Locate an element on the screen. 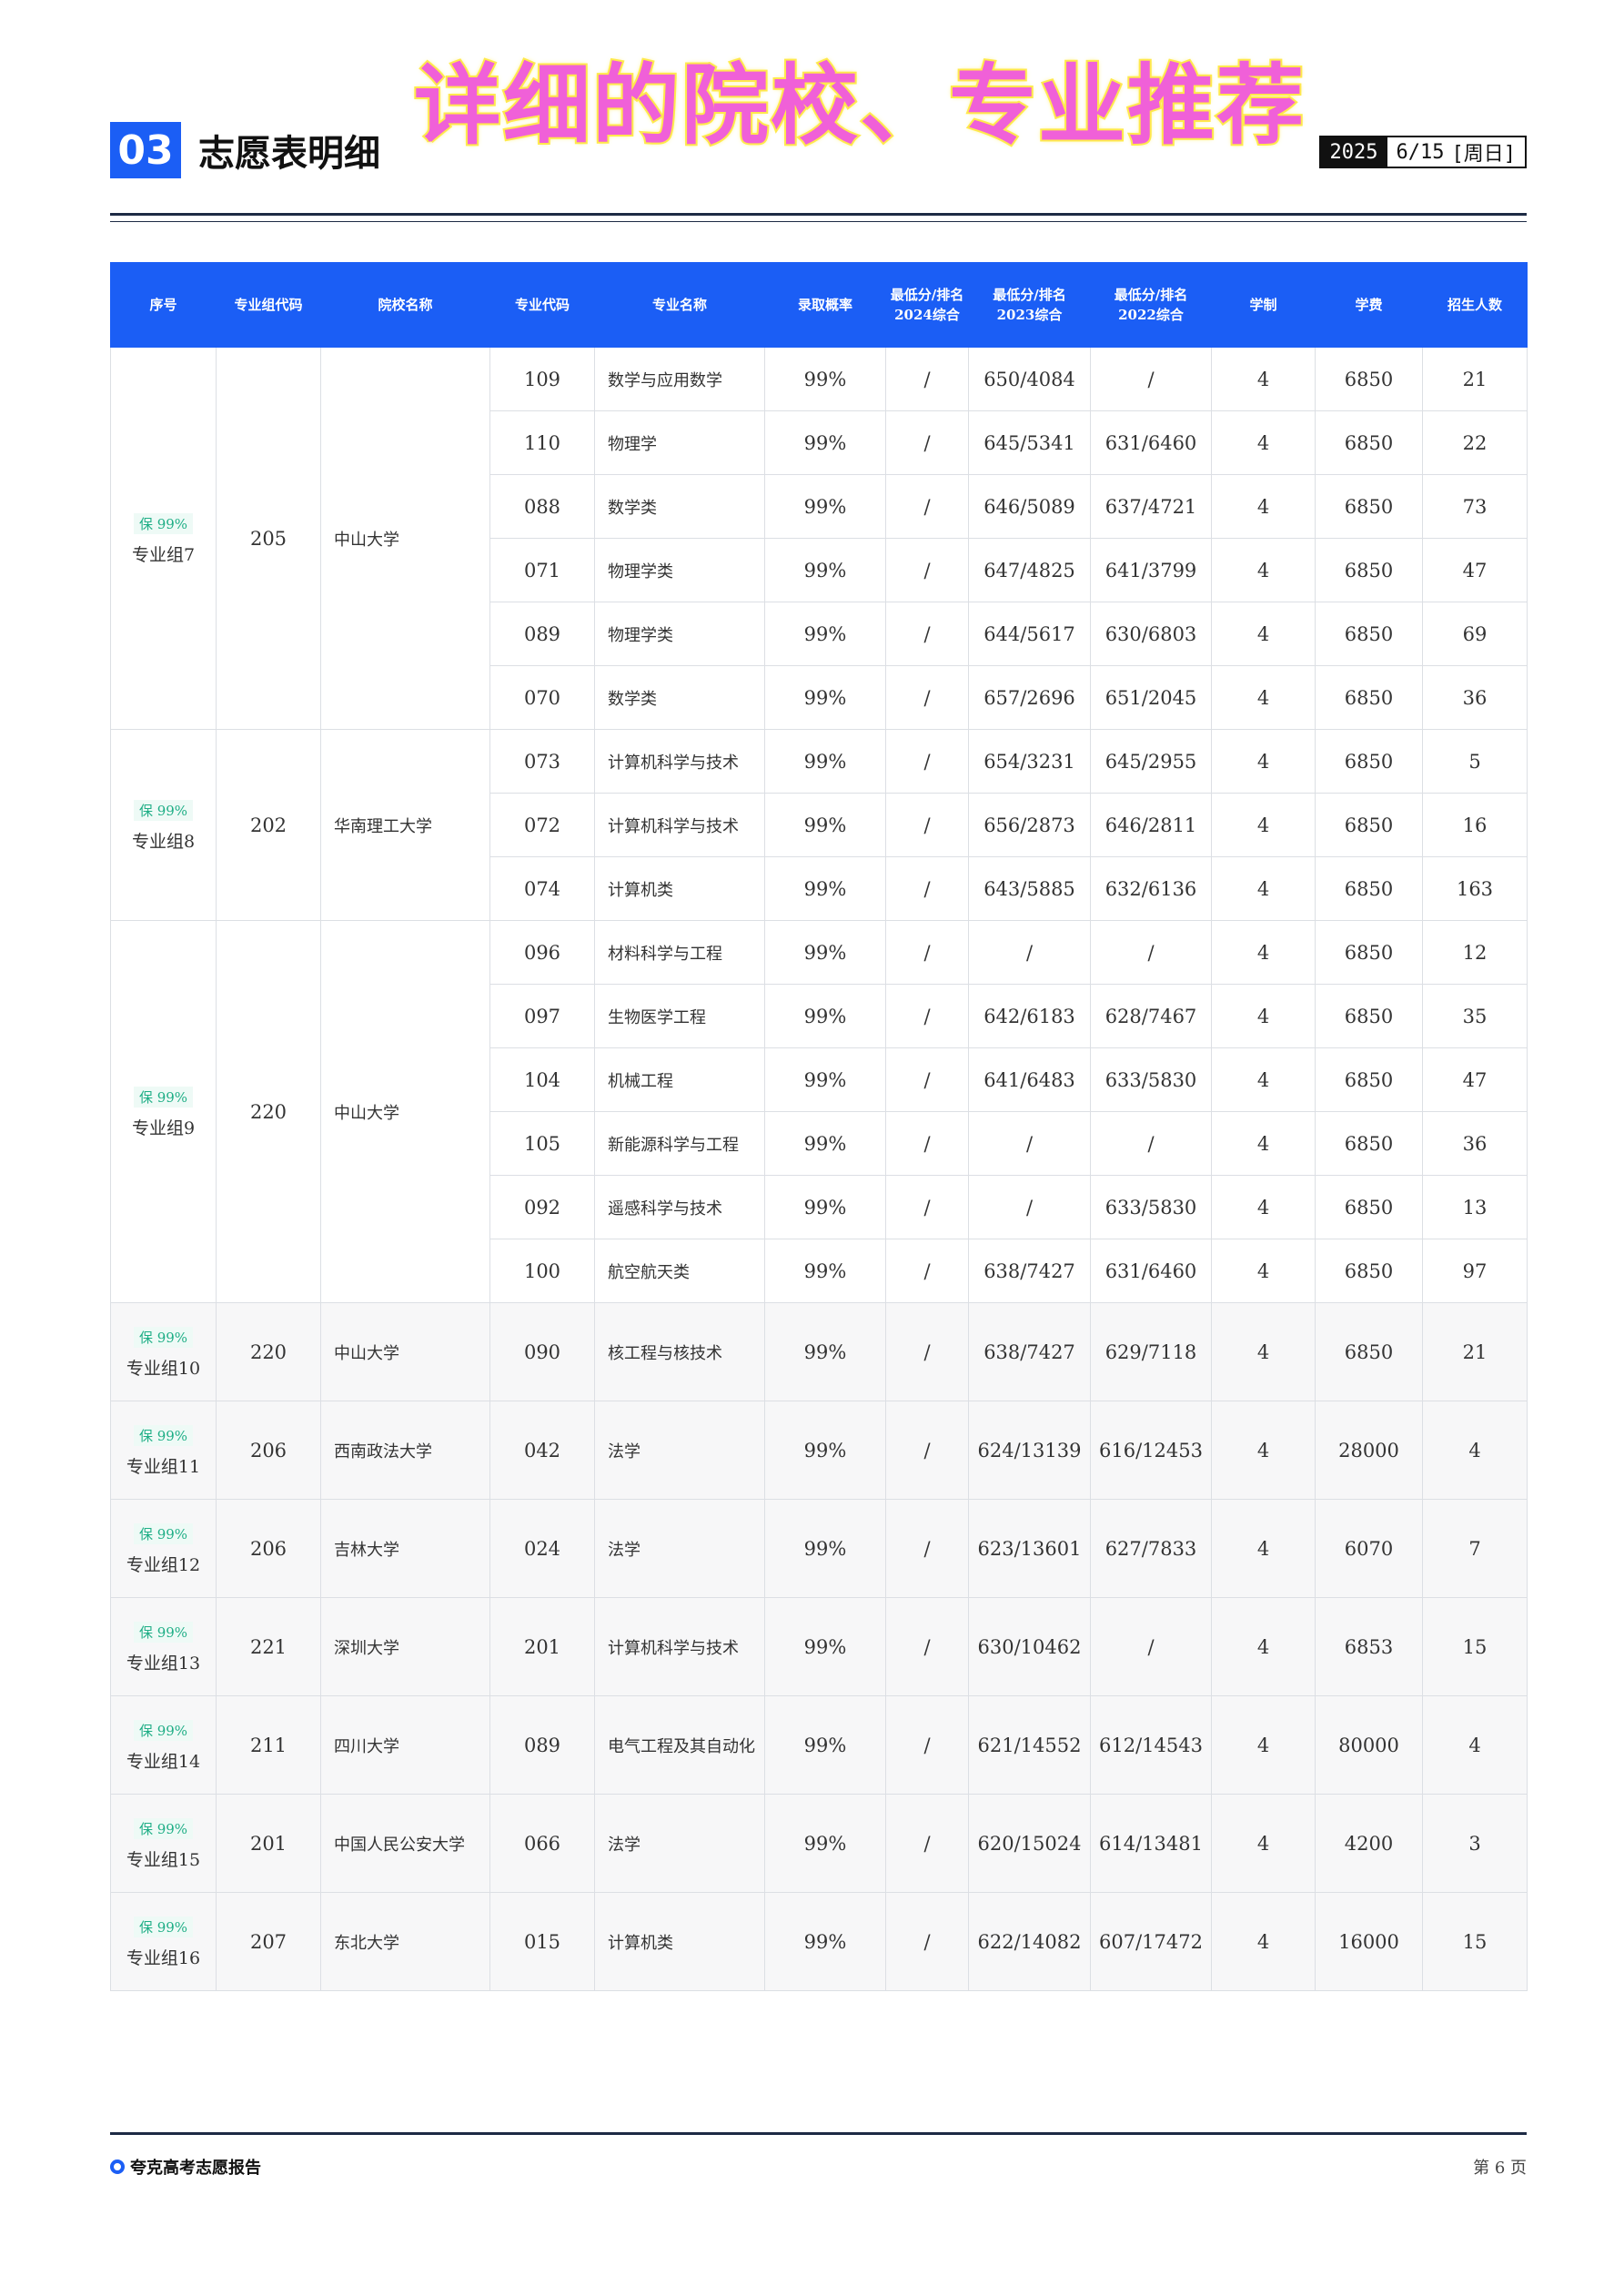 The width and height of the screenshot is (1624, 2296). major-code-cell: 071 is located at coordinates (542, 570).